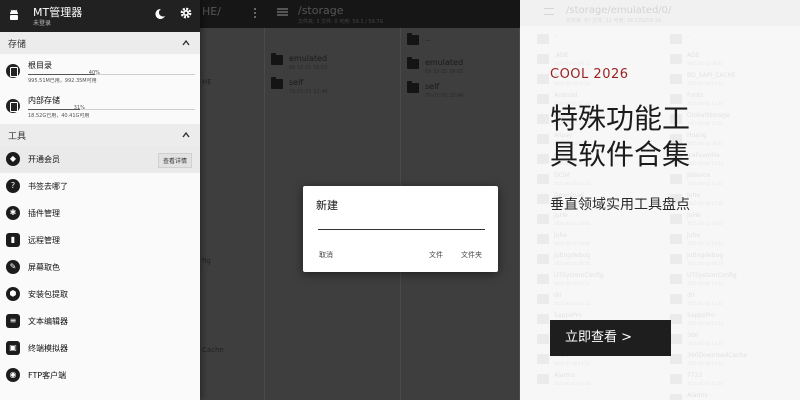 This screenshot has width=800, height=400. What do you see at coordinates (693, 55) in the screenshot?
I see `promo-background-folder-name: ADE` at bounding box center [693, 55].